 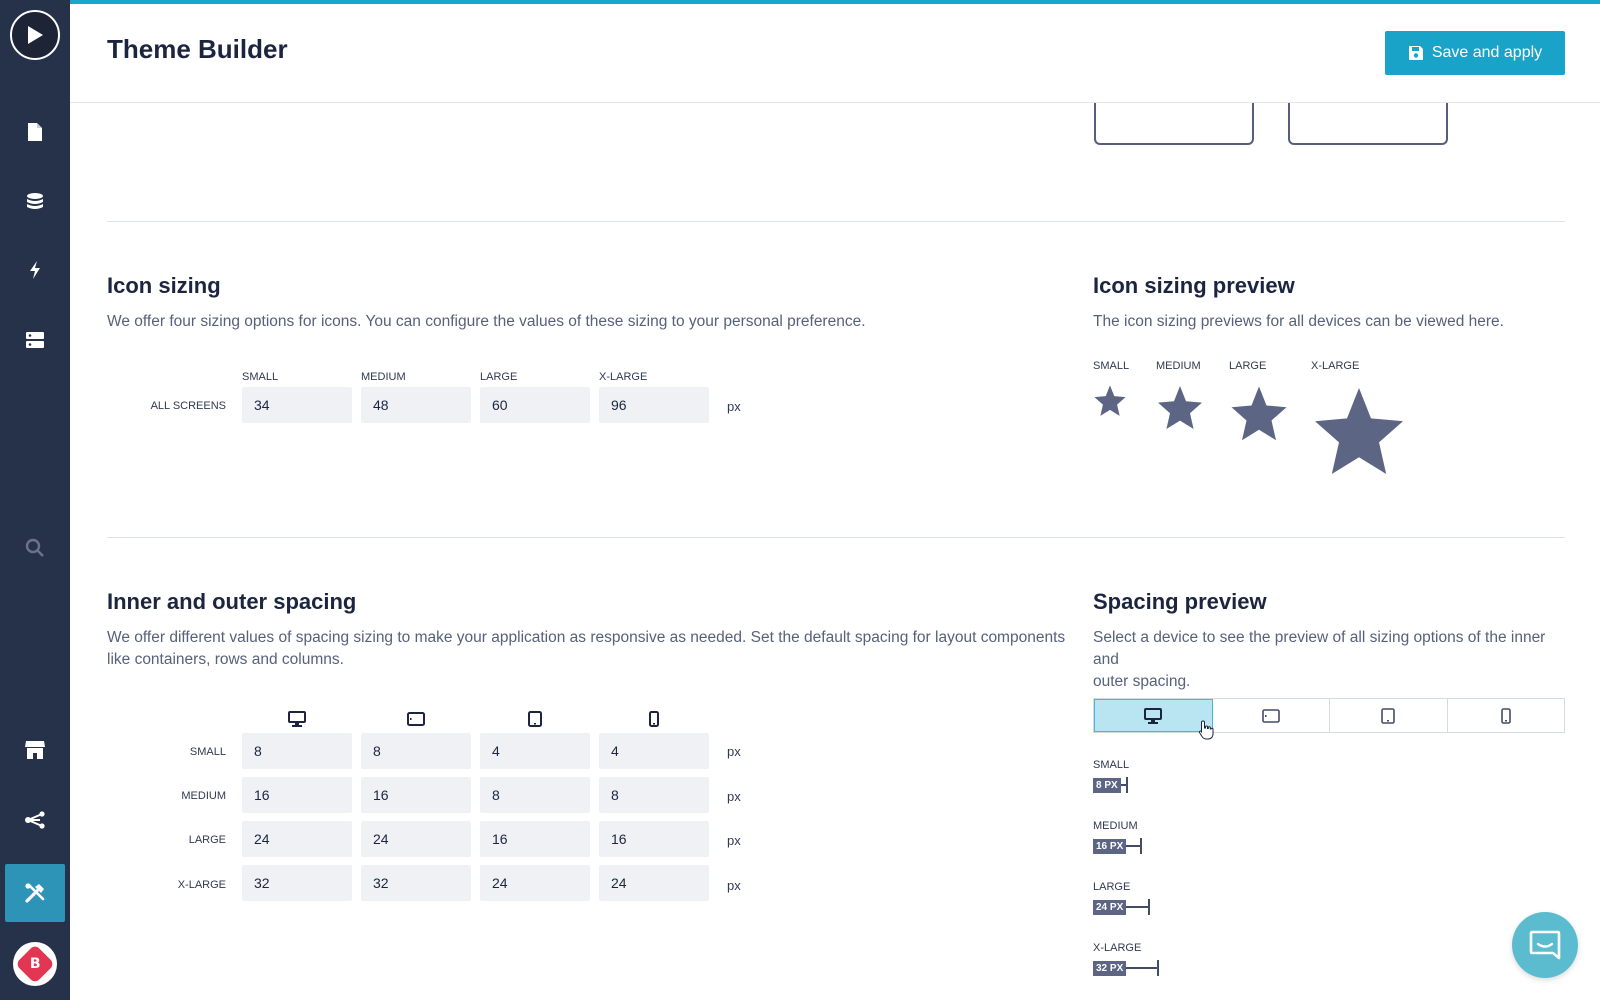 What do you see at coordinates (1389, 715) in the screenshot?
I see `device-tab-tablet-portrait` at bounding box center [1389, 715].